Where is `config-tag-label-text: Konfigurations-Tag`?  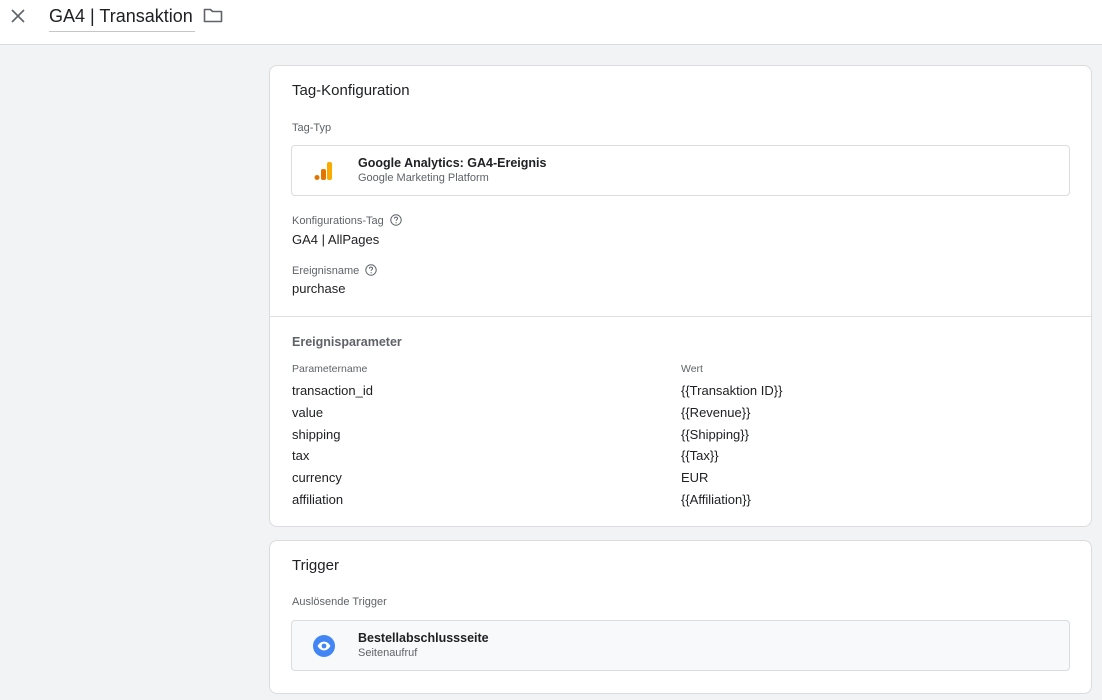 config-tag-label-text: Konfigurations-Tag is located at coordinates (338, 221).